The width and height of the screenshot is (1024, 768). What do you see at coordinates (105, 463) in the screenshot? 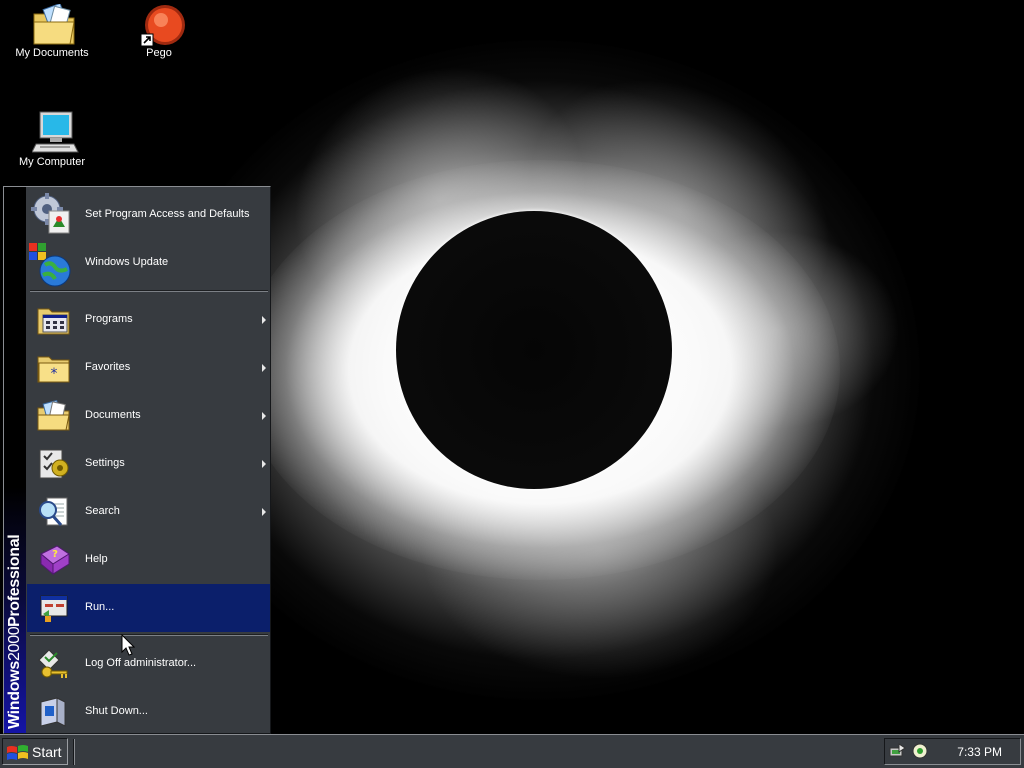
I see `menu-item-label: Settings` at bounding box center [105, 463].